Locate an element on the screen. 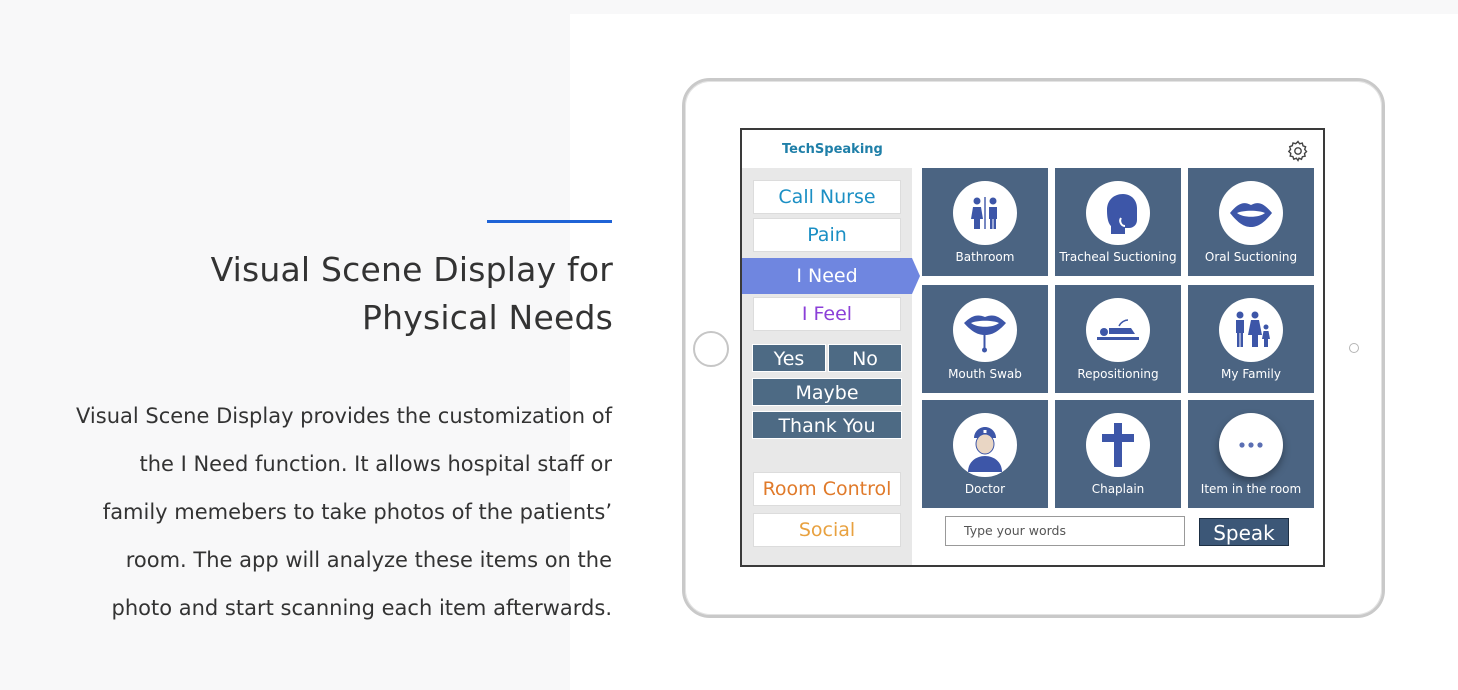 The image size is (1458, 690). tile-doctor: Doctor is located at coordinates (985, 454).